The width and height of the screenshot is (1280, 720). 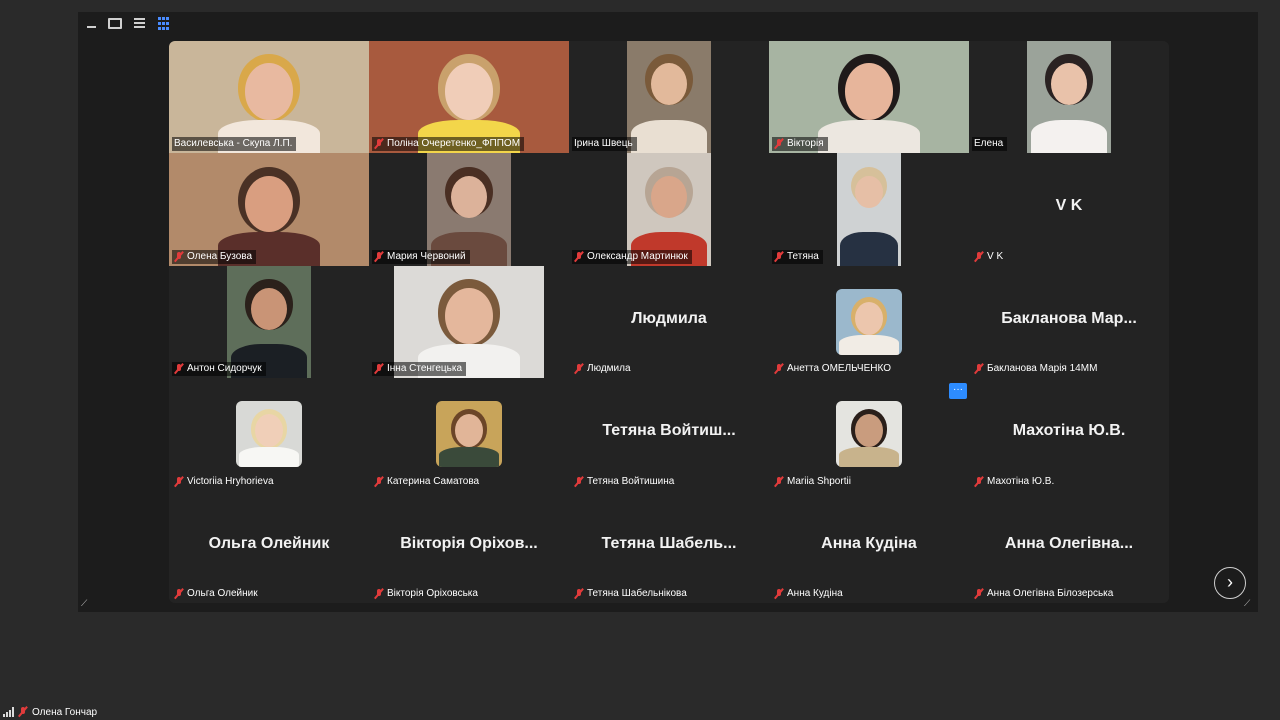 What do you see at coordinates (637, 256) in the screenshot?
I see `participant-name: Олександр Мартинюк` at bounding box center [637, 256].